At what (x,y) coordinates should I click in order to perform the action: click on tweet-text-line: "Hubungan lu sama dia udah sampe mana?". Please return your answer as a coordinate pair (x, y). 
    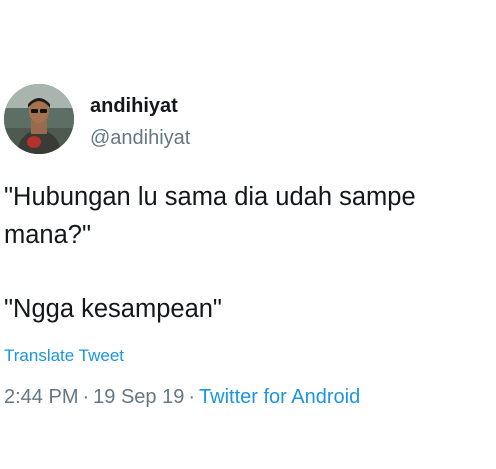
    Looking at the image, I should click on (213, 216).